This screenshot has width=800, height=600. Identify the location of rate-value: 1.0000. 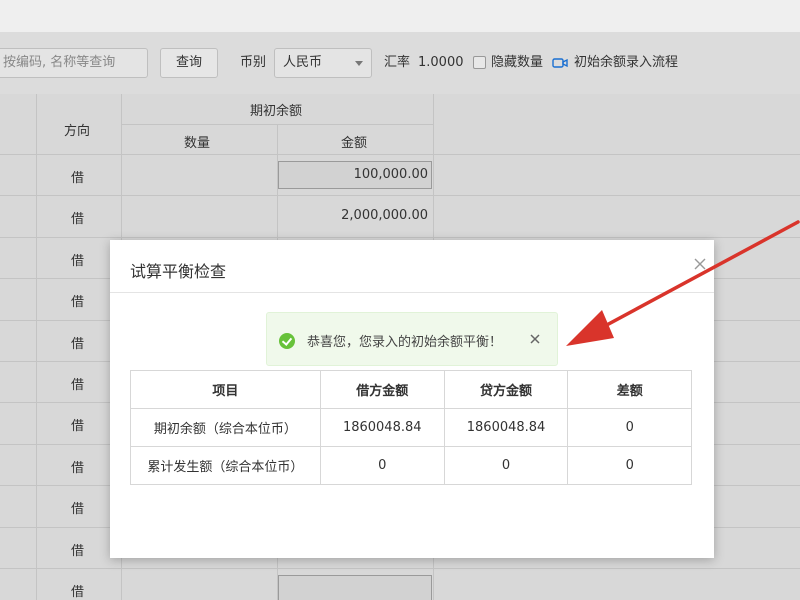
(441, 62).